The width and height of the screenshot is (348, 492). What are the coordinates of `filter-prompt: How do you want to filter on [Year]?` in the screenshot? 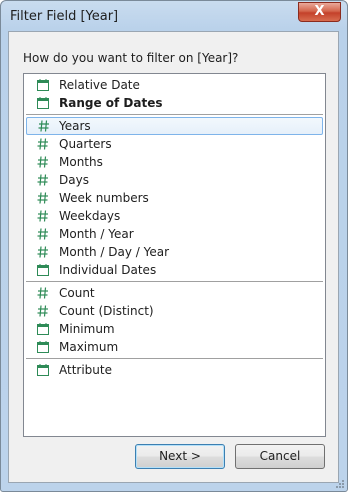 It's located at (131, 58).